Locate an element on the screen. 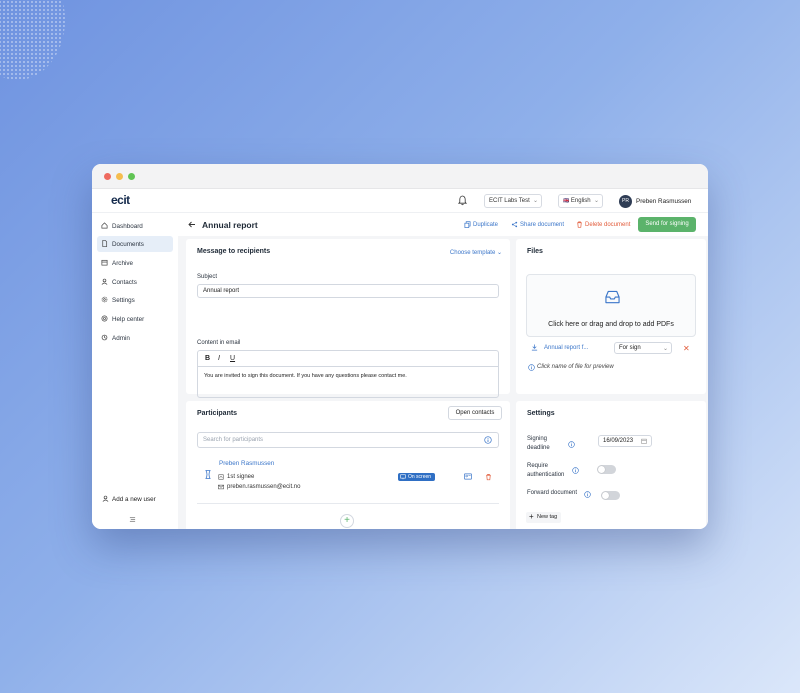 The height and width of the screenshot is (693, 800). signing-deadline-input: 16/09/2023 is located at coordinates (625, 441).